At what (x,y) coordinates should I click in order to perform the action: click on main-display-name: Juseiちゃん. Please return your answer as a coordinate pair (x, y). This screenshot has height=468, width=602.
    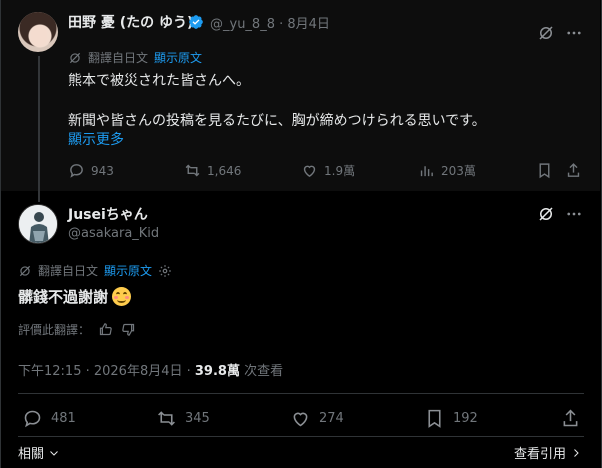
    Looking at the image, I should click on (108, 214).